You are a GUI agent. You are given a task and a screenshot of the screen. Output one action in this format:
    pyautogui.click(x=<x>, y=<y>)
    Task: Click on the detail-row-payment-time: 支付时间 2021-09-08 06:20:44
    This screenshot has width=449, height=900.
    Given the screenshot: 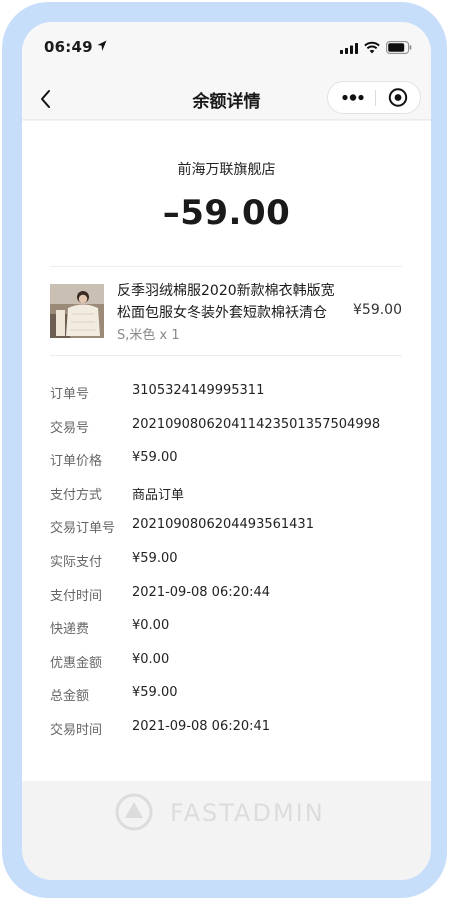 What is the action you would take?
    pyautogui.click(x=226, y=602)
    